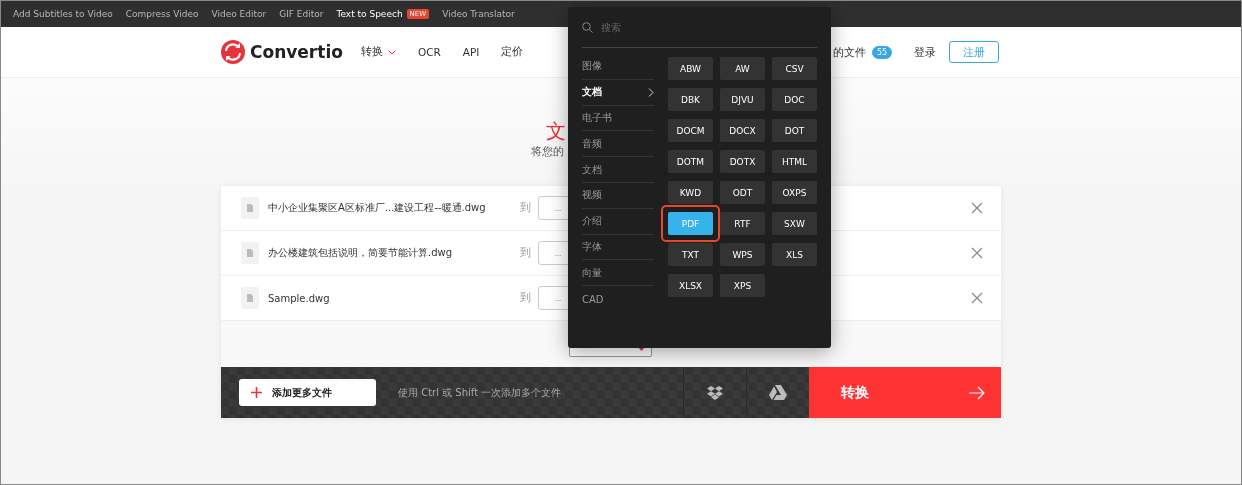  What do you see at coordinates (794, 223) in the screenshot?
I see `format-option: SXW` at bounding box center [794, 223].